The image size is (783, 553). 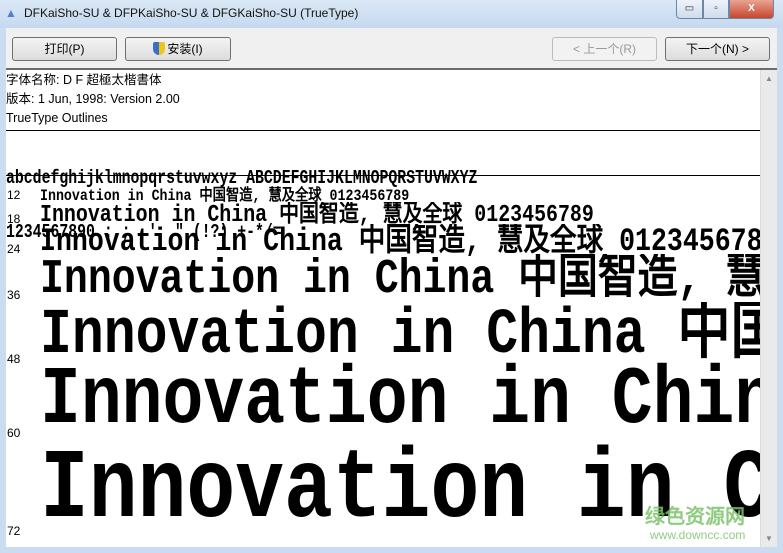 I want to click on toolbar: 打印(P) 安装(I) < 上一个(R) 下一个(N) >, so click(x=391, y=49).